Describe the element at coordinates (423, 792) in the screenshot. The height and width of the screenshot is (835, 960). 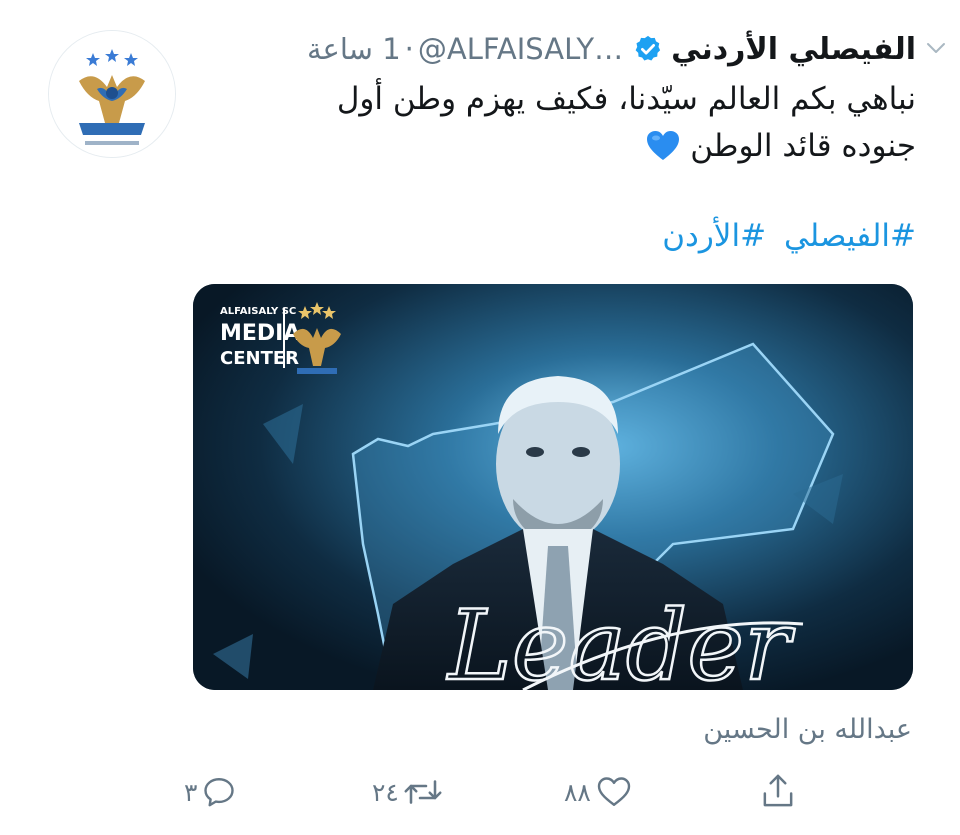
I see `retweet-icon` at that location.